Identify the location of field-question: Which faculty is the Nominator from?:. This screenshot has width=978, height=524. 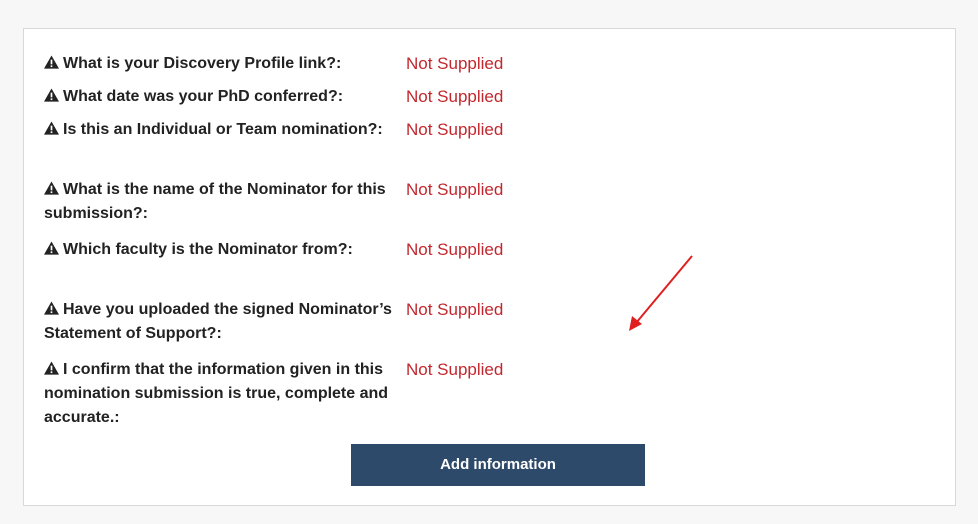
(225, 250).